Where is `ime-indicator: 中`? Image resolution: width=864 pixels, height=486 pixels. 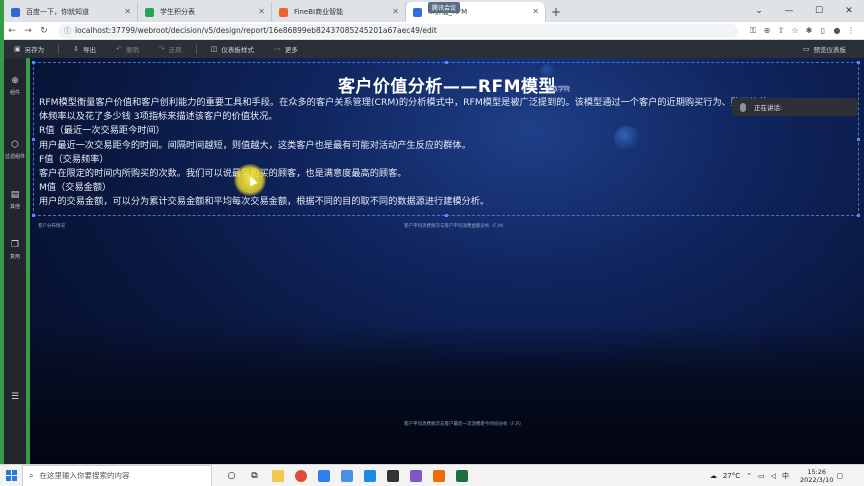
ime-indicator: 中 is located at coordinates (785, 476).